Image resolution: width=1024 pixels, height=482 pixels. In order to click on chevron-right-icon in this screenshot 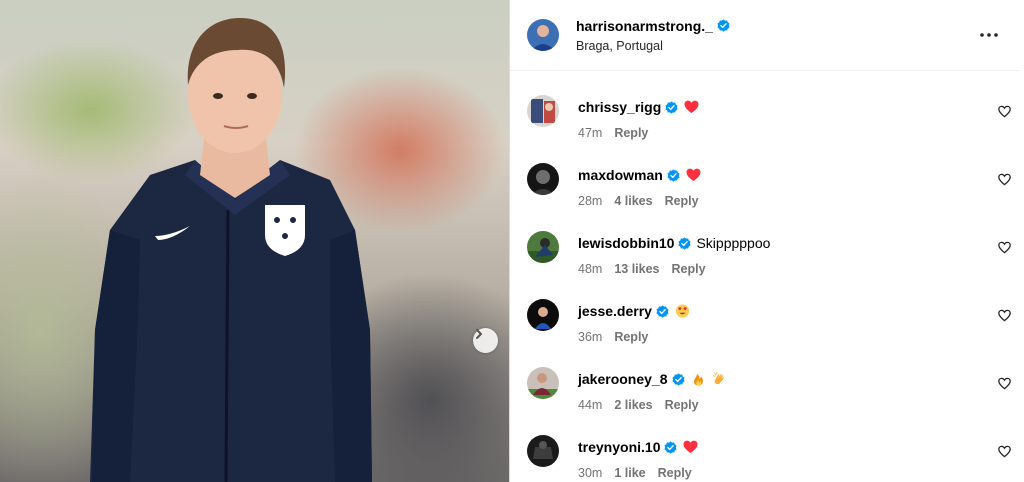, I will do `click(479, 334)`.